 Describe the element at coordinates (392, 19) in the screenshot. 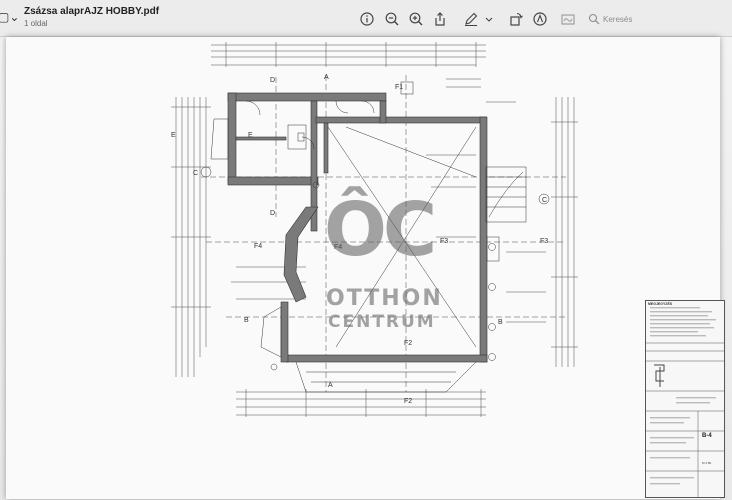

I see `zoom-out-icon` at that location.